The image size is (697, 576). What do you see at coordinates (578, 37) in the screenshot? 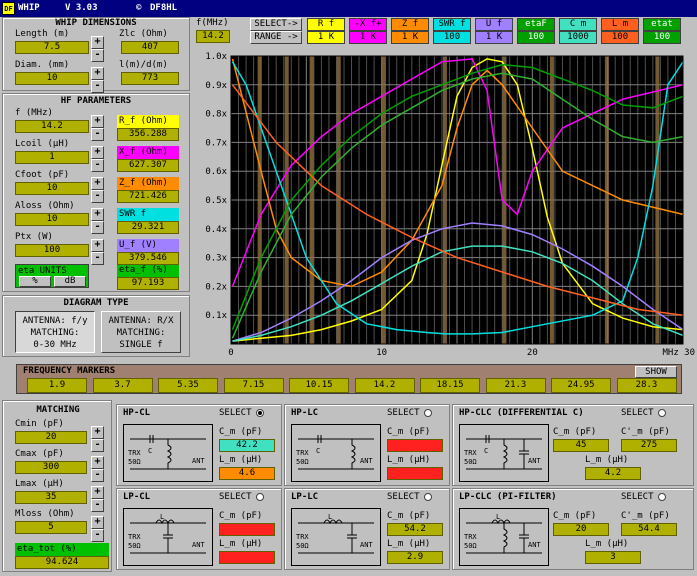
I see `series-range-button: 1000` at bounding box center [578, 37].